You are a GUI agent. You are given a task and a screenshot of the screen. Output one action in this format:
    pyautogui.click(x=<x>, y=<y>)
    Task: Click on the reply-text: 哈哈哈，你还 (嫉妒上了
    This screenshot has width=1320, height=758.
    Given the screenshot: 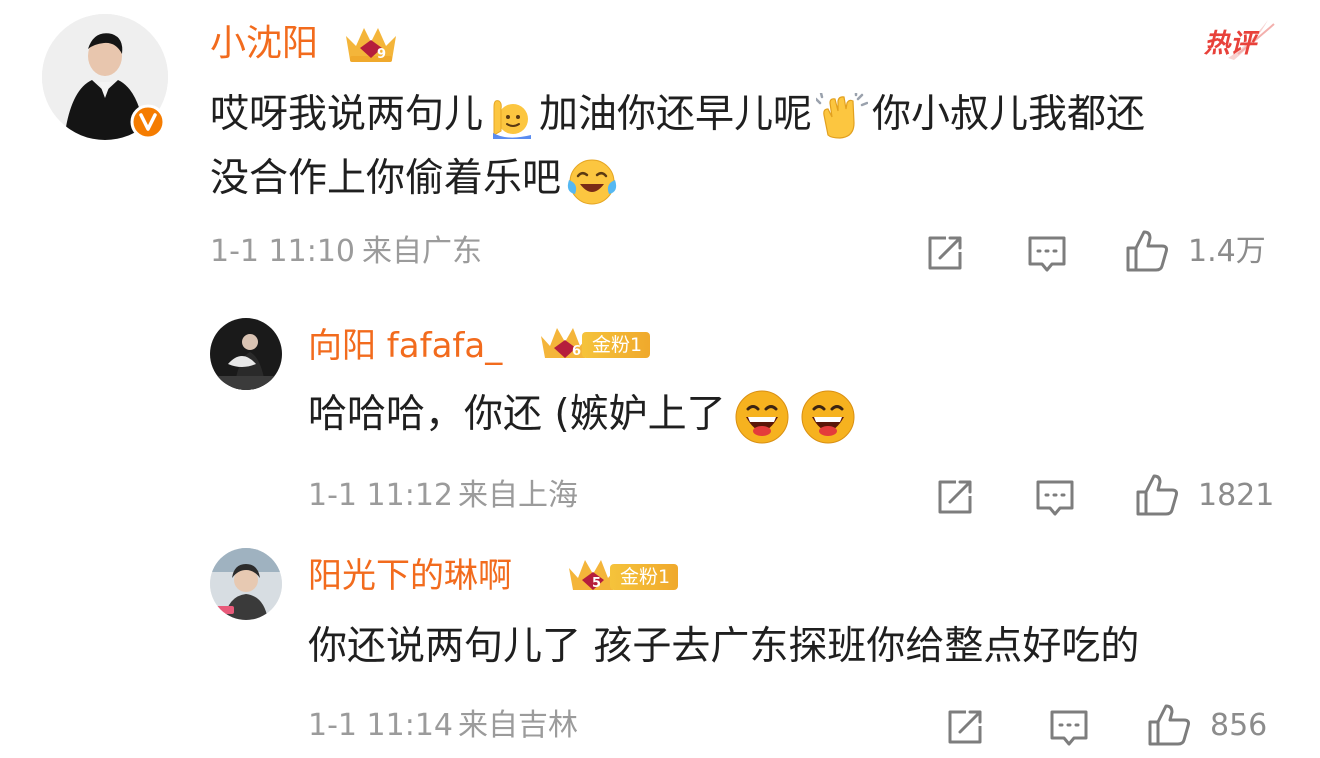 What is the action you would take?
    pyautogui.click(x=582, y=415)
    